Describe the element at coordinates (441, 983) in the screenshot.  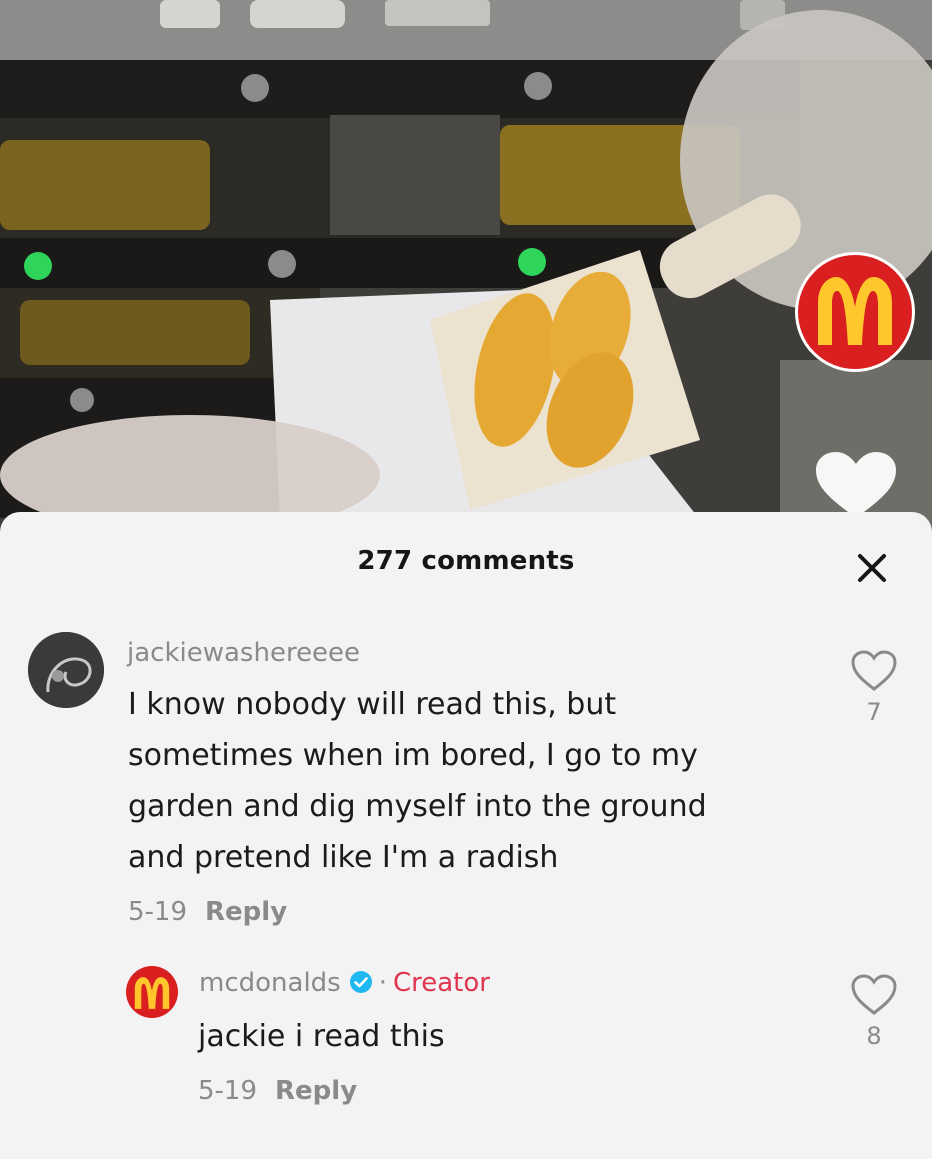
I see `creator-badge: Creator` at that location.